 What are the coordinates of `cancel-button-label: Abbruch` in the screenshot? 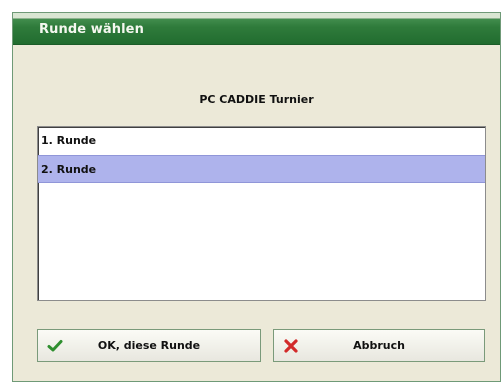 It's located at (379, 345).